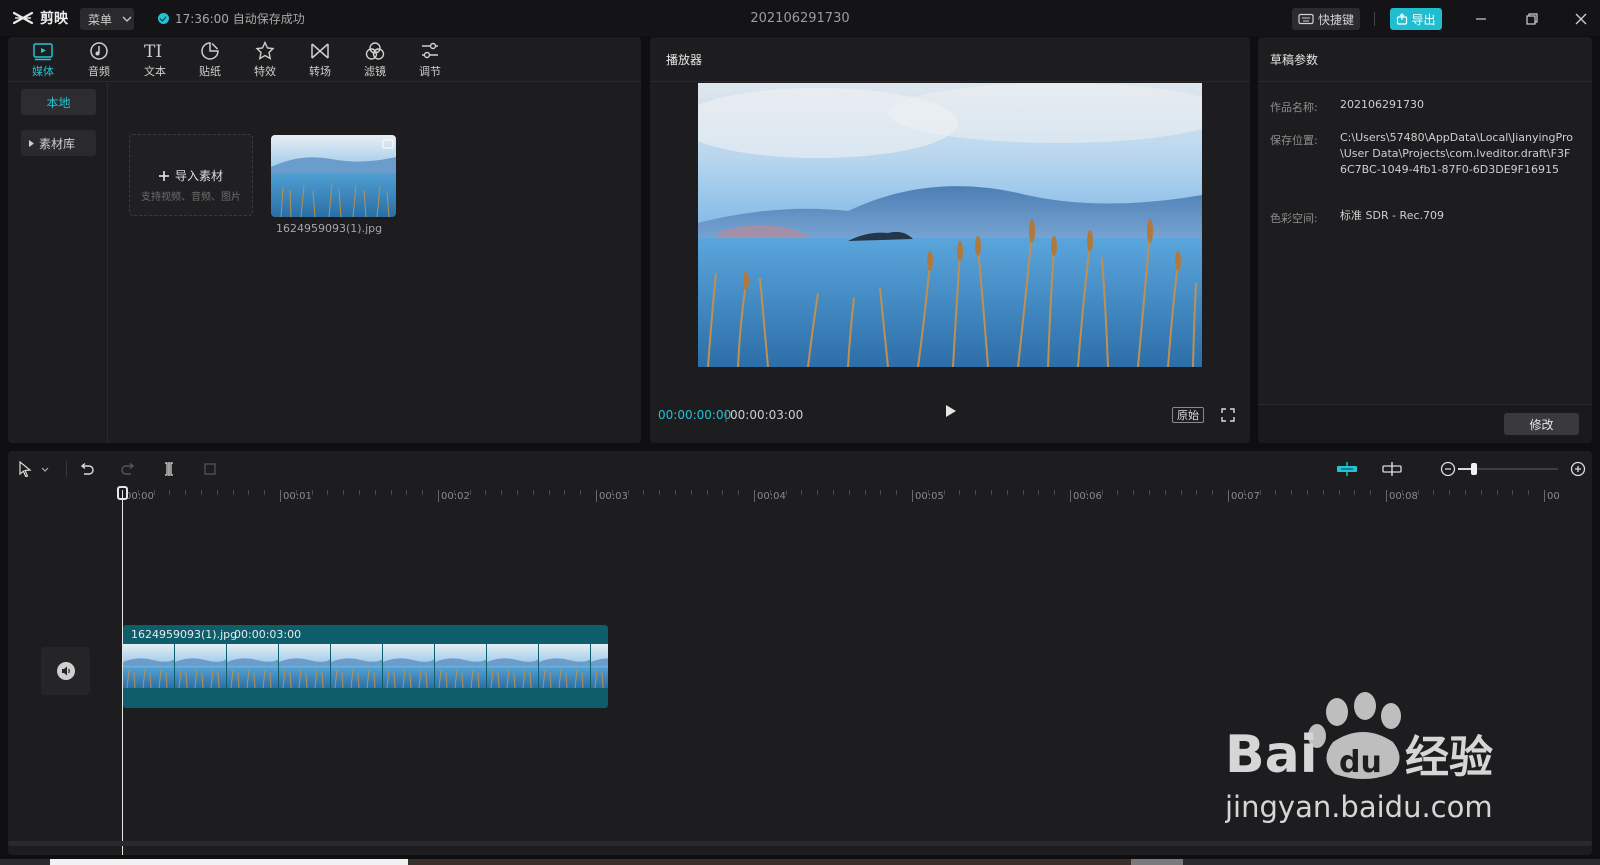 The height and width of the screenshot is (865, 1600). What do you see at coordinates (107, 19) in the screenshot?
I see `menu-dropdown: 菜单` at bounding box center [107, 19].